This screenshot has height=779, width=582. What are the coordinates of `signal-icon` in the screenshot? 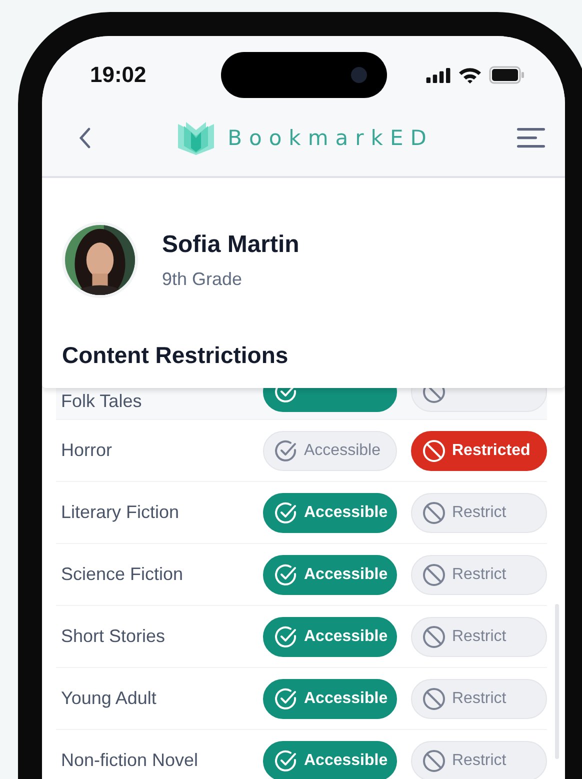 It's located at (438, 75).